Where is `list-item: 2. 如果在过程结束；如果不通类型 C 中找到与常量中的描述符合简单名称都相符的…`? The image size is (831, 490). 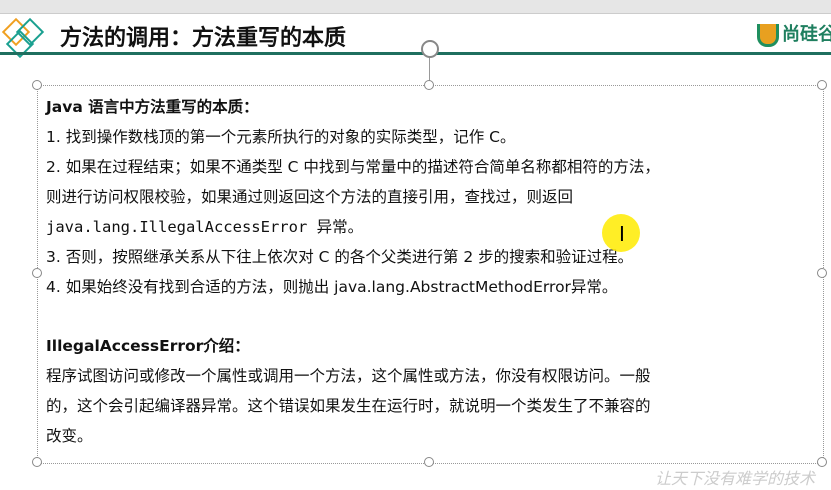
list-item: 2. 如果在过程结束；如果不通类型 C 中找到与常量中的描述符合简单名称都相符的… is located at coordinates (353, 167).